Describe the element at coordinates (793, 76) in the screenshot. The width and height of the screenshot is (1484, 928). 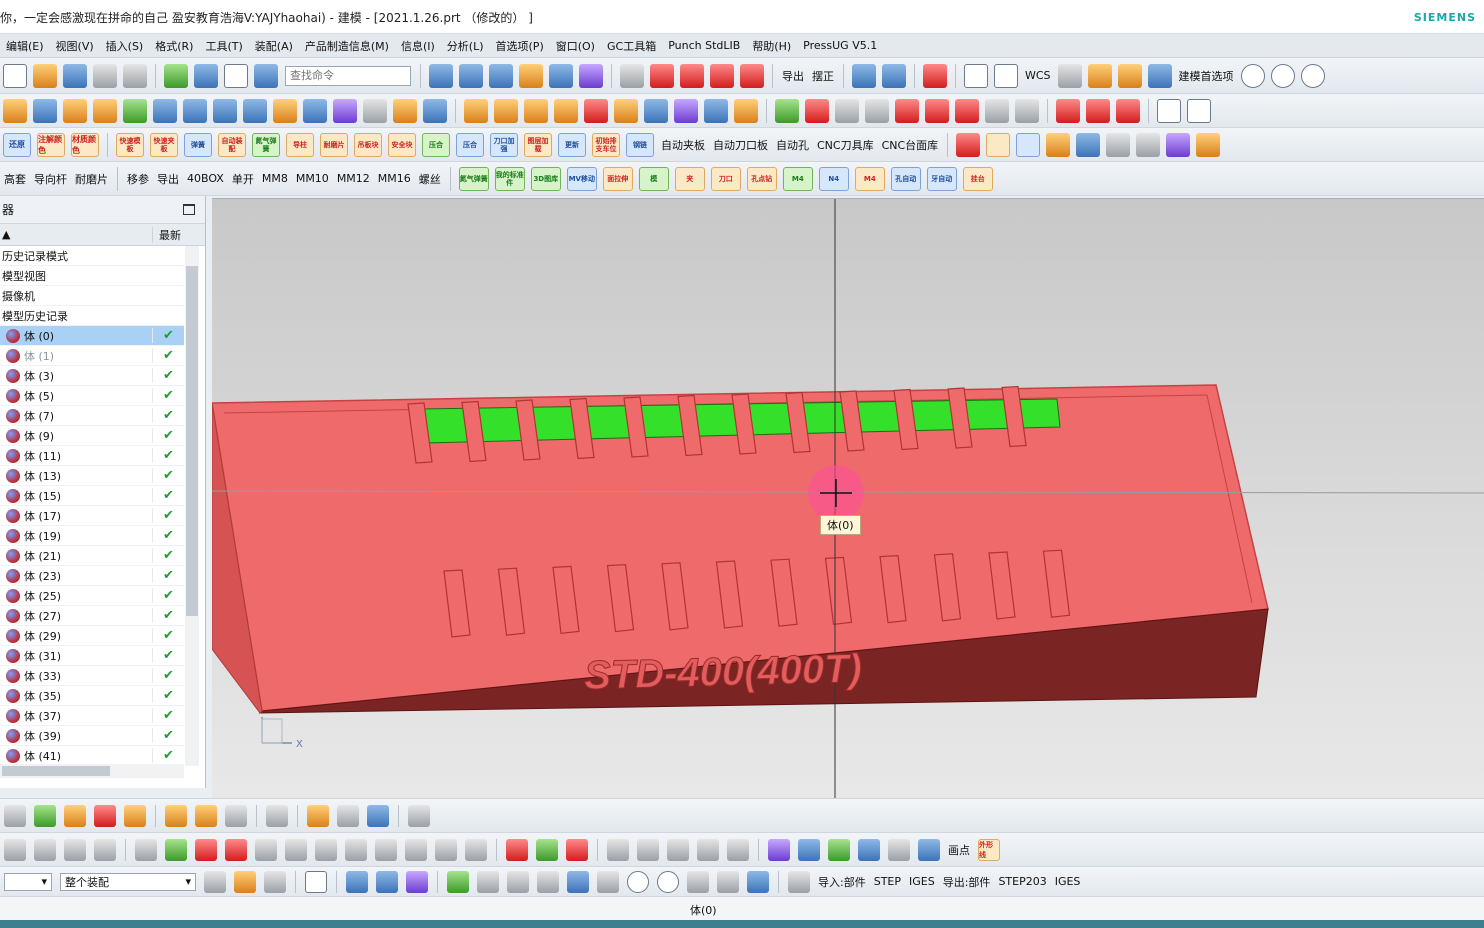
I see `export-button: 导出` at that location.